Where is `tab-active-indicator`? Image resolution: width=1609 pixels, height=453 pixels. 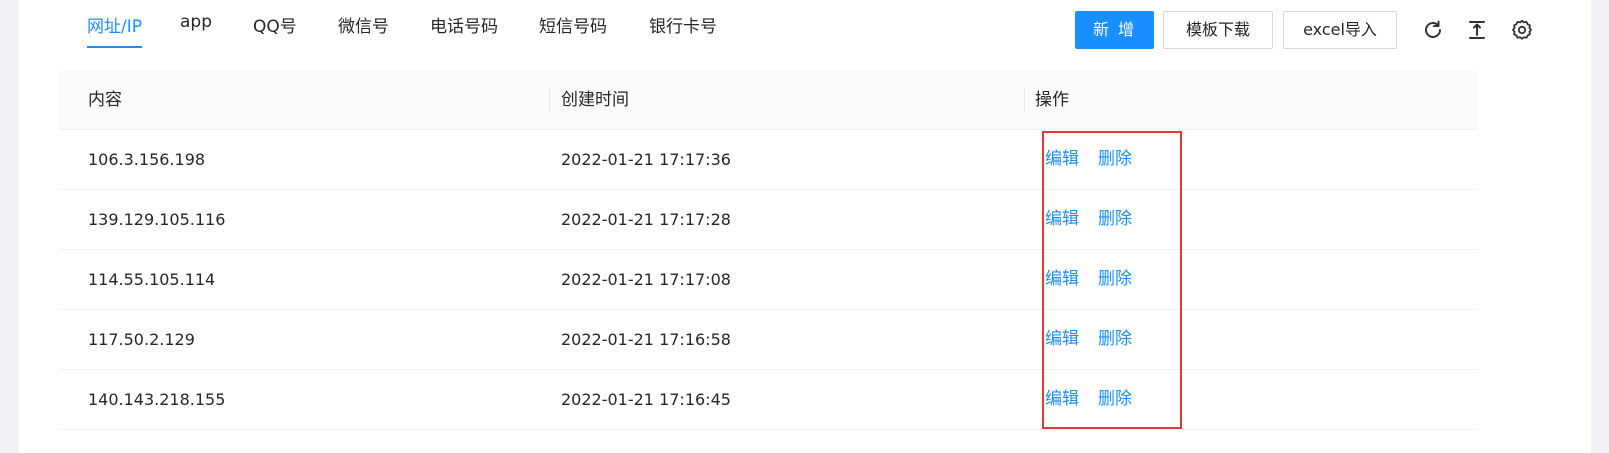 tab-active-indicator is located at coordinates (114, 47).